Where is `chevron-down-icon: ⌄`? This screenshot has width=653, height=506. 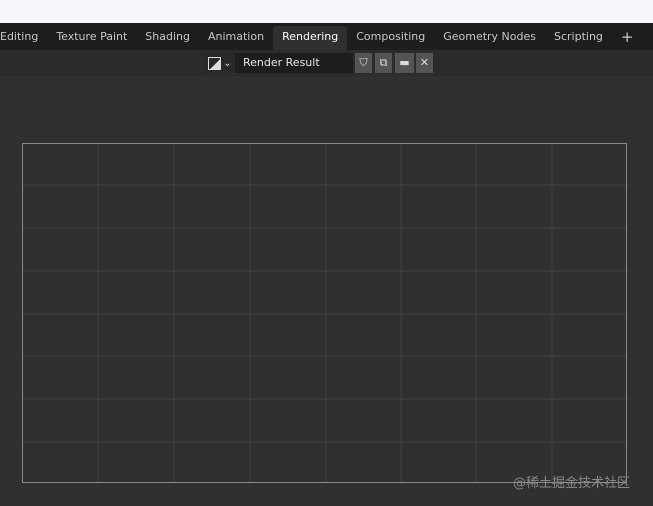
chevron-down-icon: ⌄ is located at coordinates (227, 63).